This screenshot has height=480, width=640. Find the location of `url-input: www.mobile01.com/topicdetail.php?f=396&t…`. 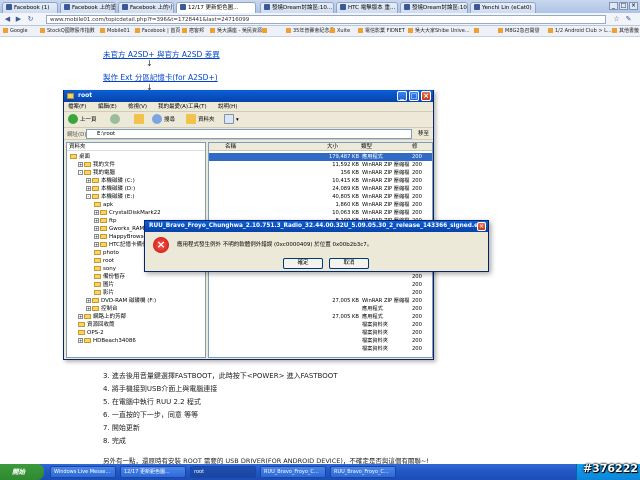

url-input: www.mobile01.com/topicdetail.php?f=396&t… is located at coordinates (326, 19).